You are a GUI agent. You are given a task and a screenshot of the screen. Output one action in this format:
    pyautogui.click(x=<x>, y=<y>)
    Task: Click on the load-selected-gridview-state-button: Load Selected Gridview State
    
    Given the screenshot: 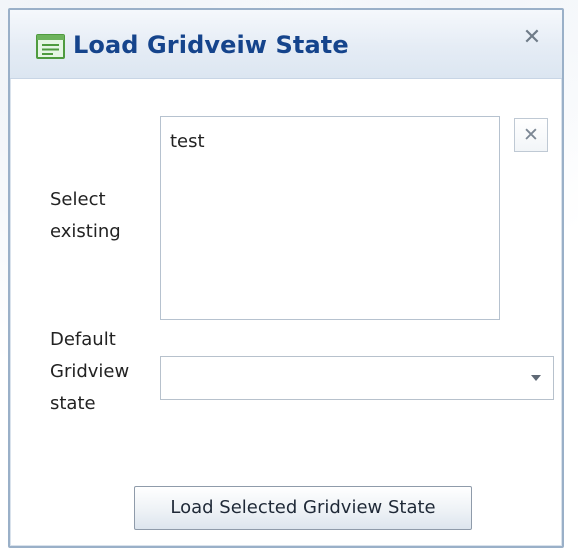 What is the action you would take?
    pyautogui.click(x=303, y=508)
    